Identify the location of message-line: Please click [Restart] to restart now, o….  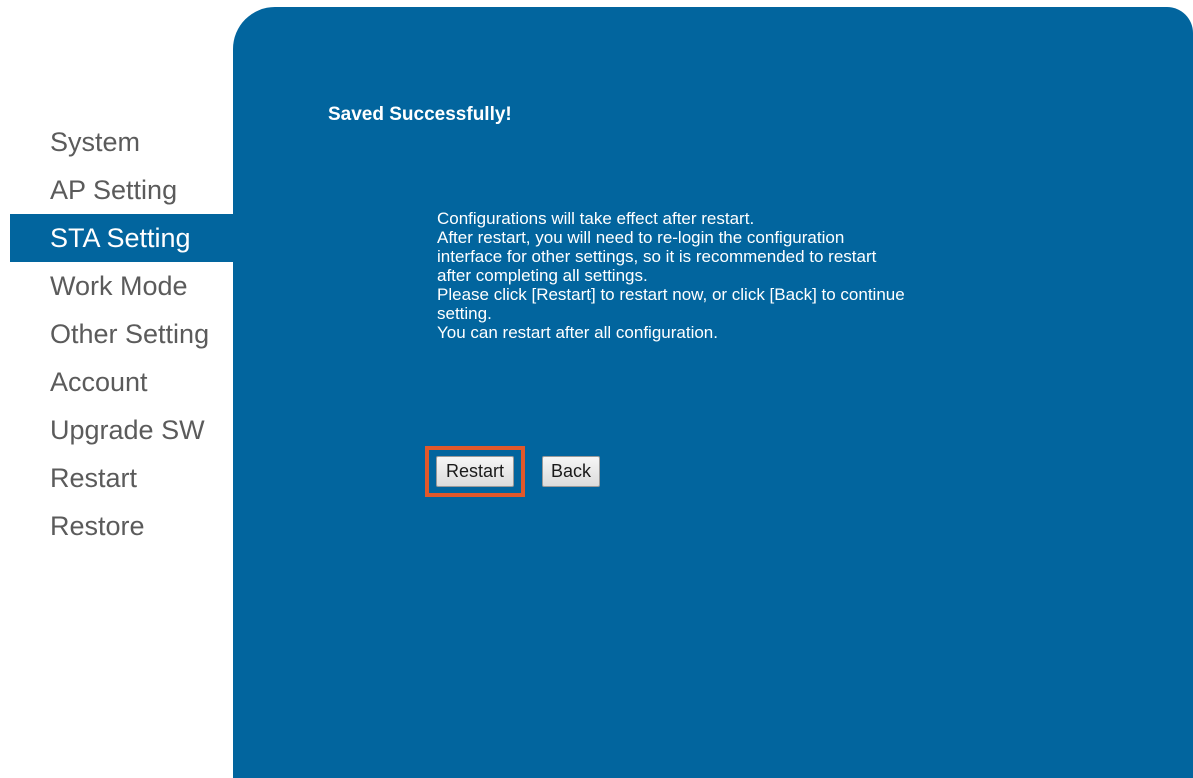
(671, 294).